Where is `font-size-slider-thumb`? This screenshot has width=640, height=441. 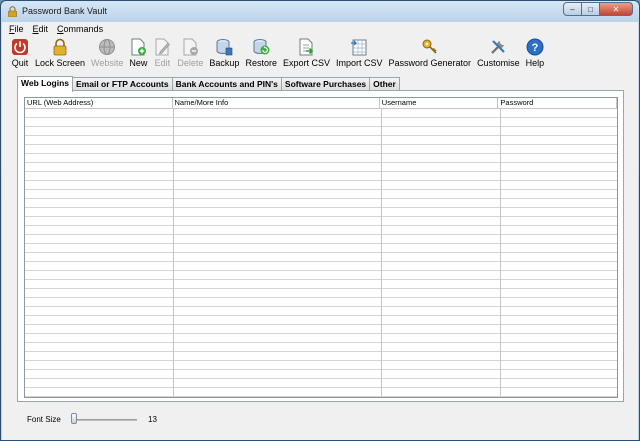
font-size-slider-thumb is located at coordinates (74, 418).